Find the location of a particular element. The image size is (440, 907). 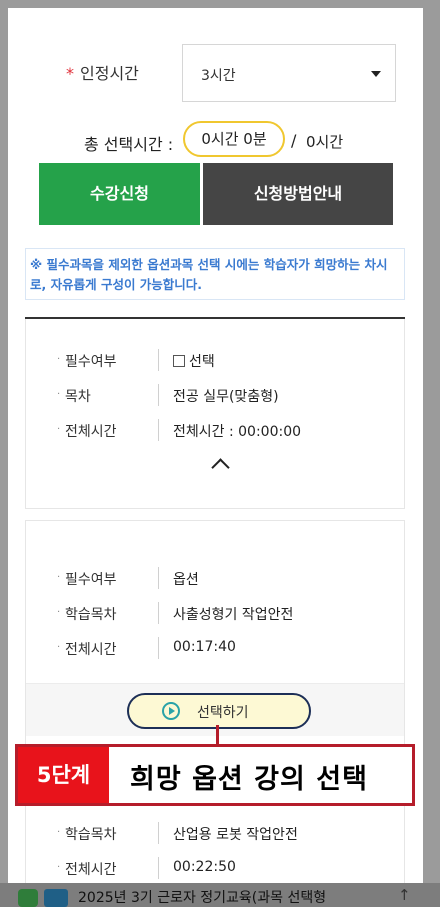

info-key: 목차 is located at coordinates (78, 397).